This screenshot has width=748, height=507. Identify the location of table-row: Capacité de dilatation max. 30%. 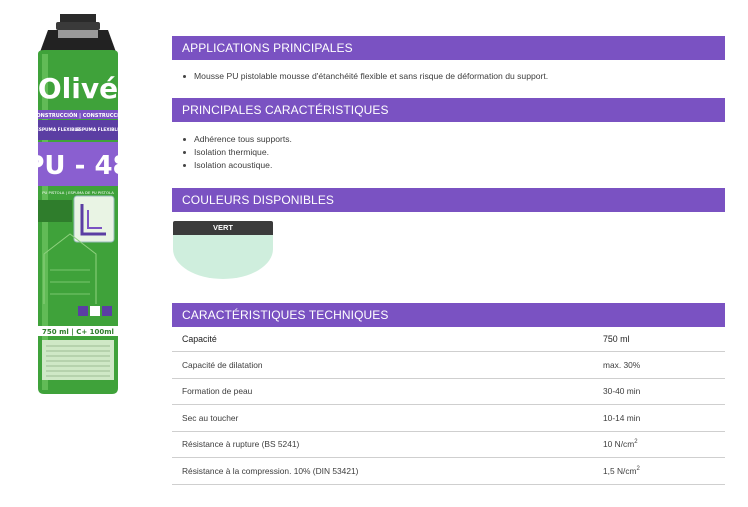
(448, 365).